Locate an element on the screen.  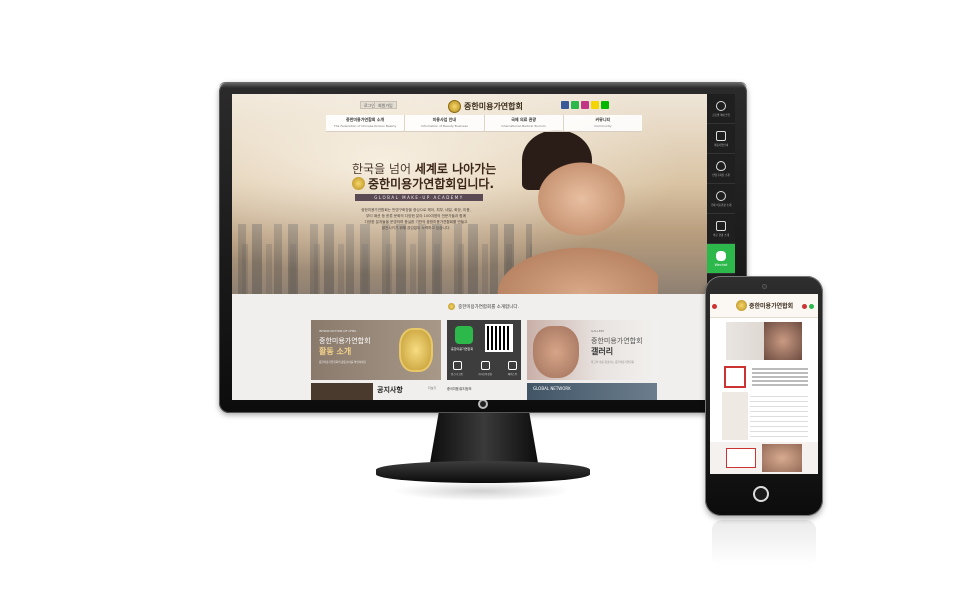
quick-menu-tourism: 의료 관광 소개 is located at coordinates (721, 229).